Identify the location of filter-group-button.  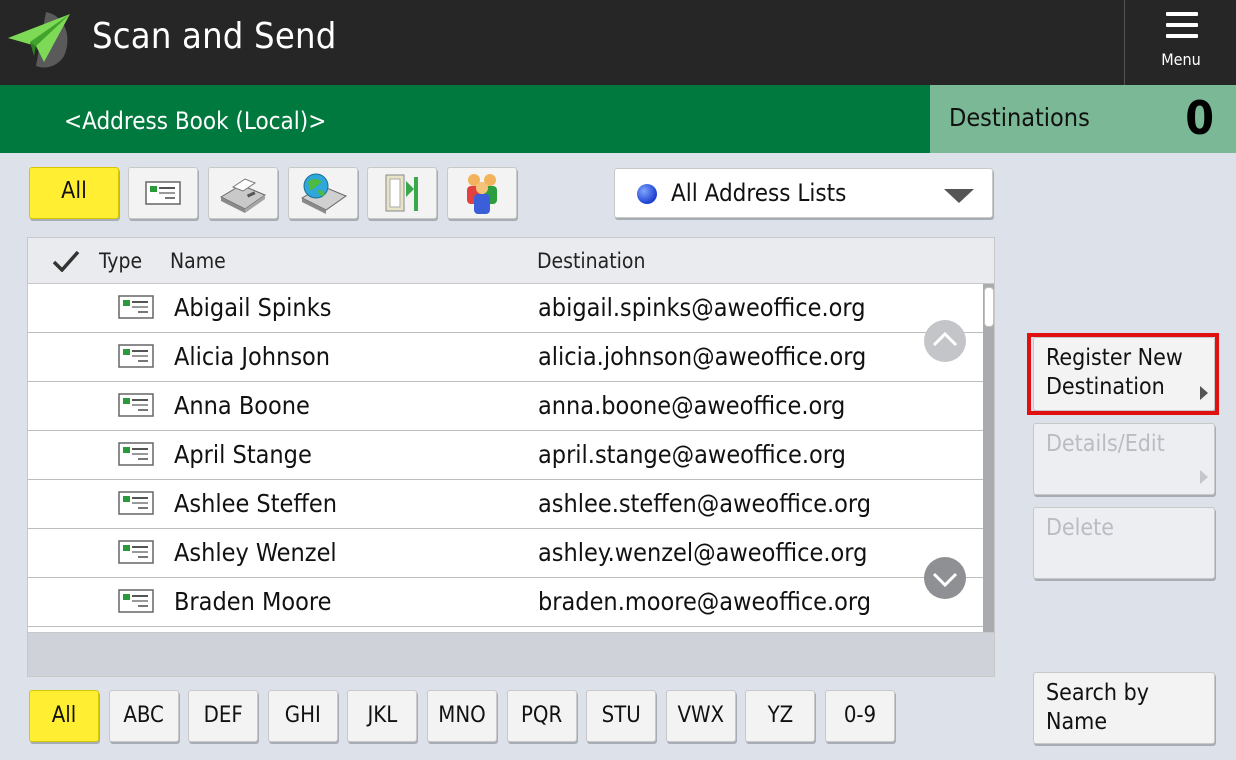
(482, 193).